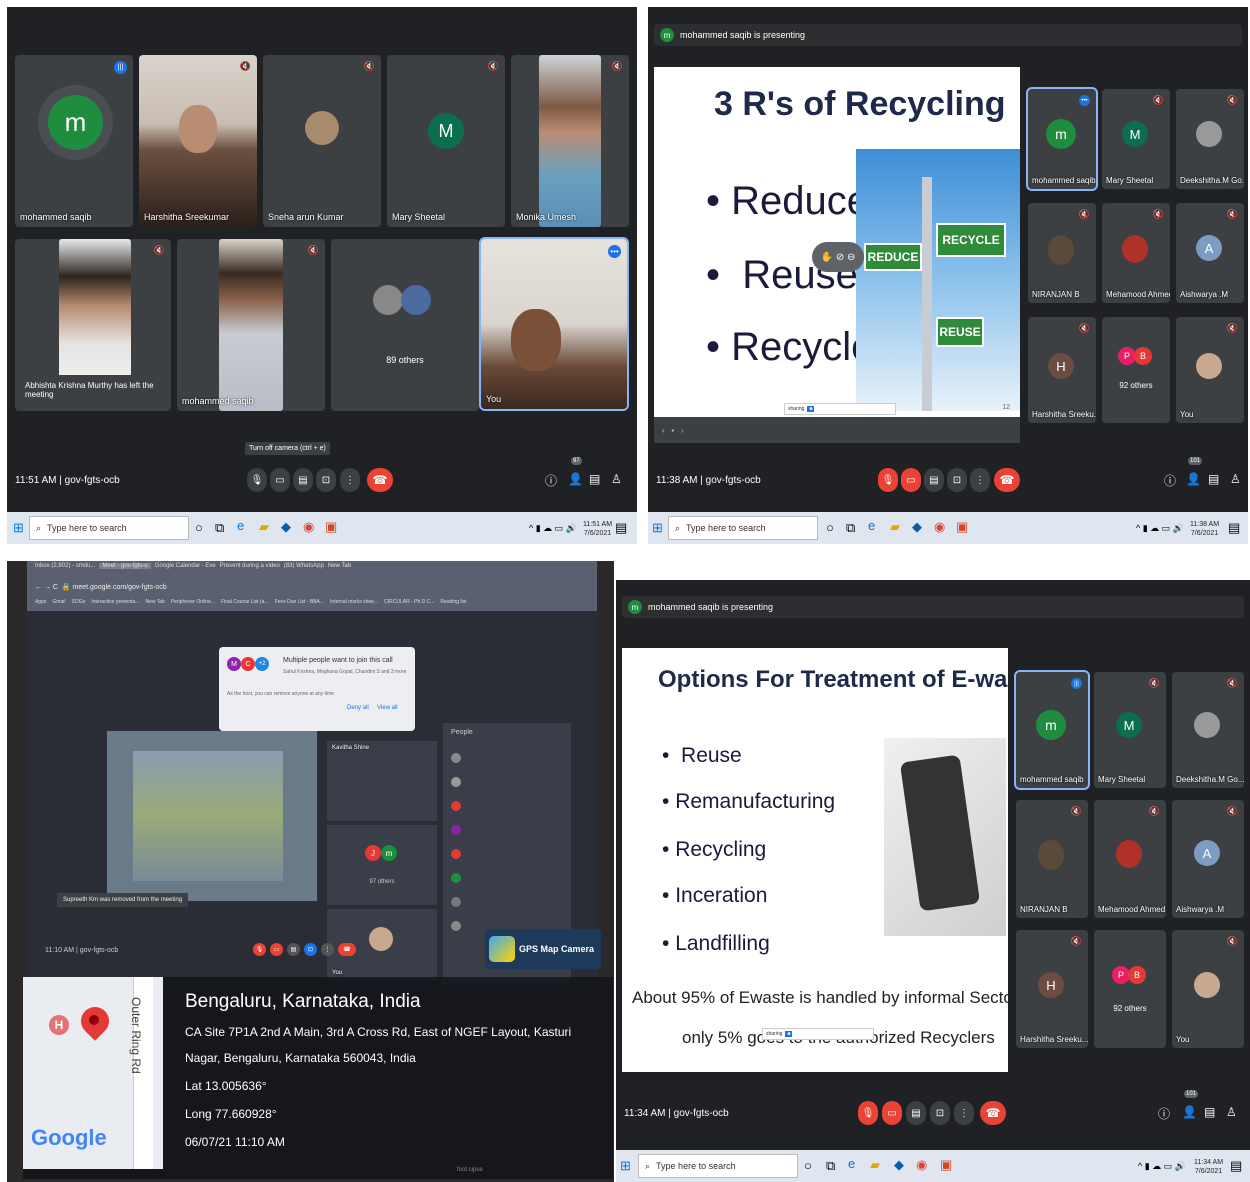 Image resolution: width=1250 pixels, height=1182 pixels. I want to click on self-tile: ••• You, so click(554, 324).